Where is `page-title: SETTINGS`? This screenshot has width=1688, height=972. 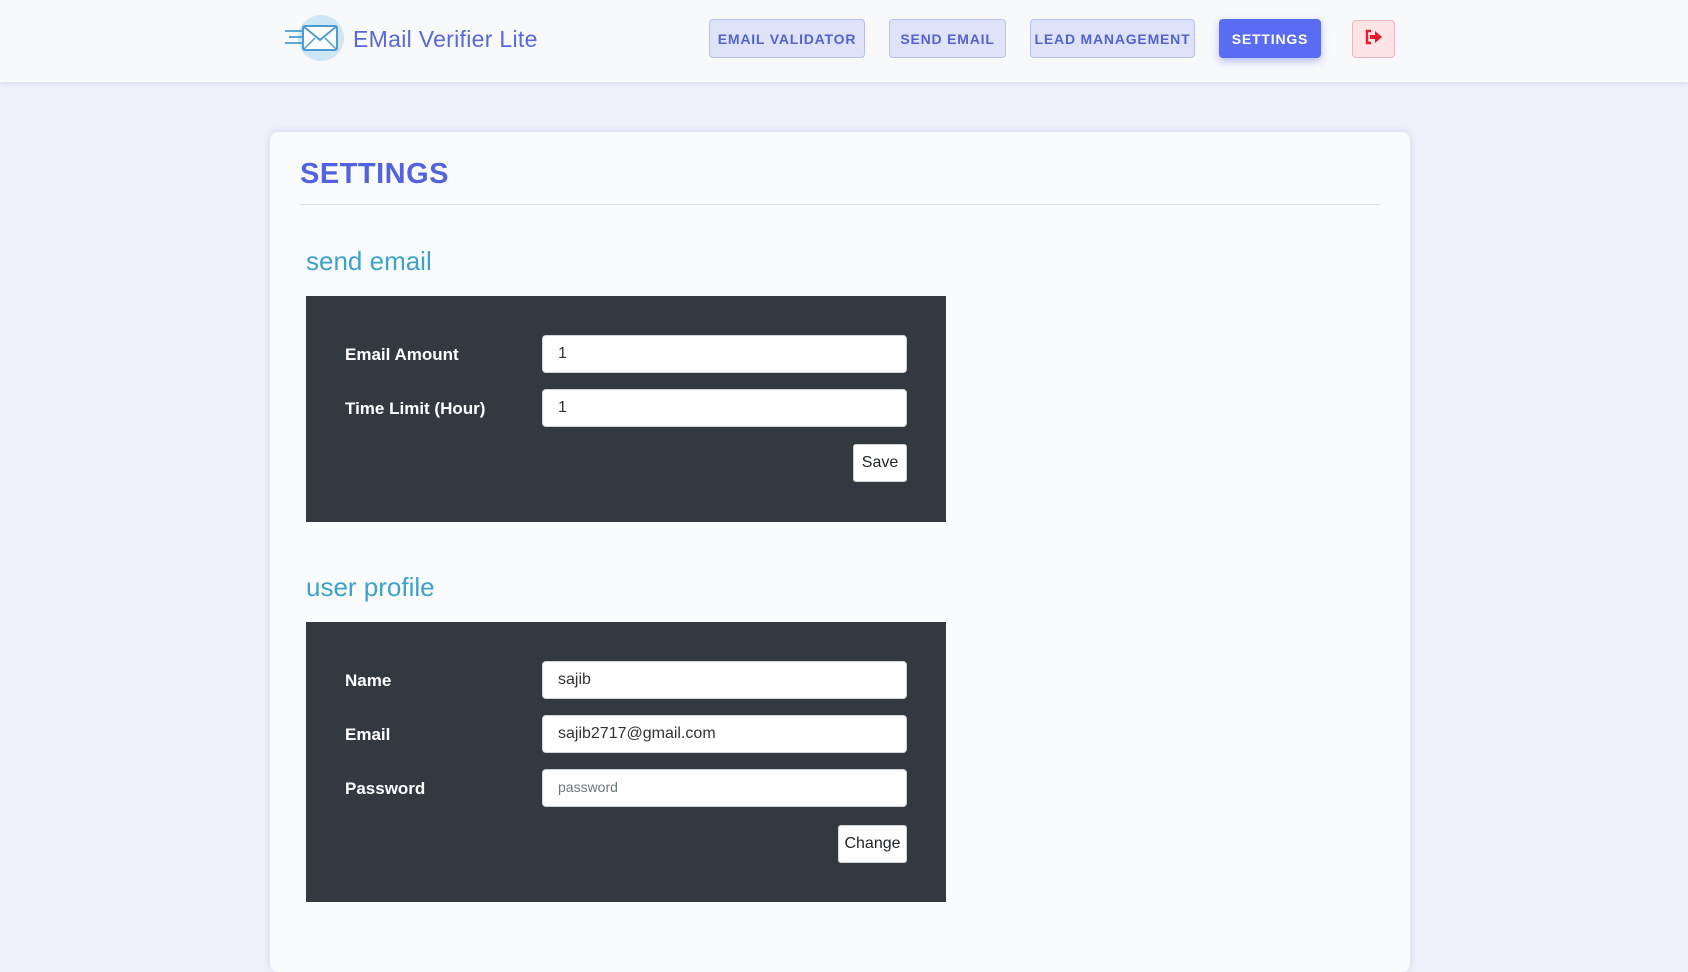 page-title: SETTINGS is located at coordinates (375, 174).